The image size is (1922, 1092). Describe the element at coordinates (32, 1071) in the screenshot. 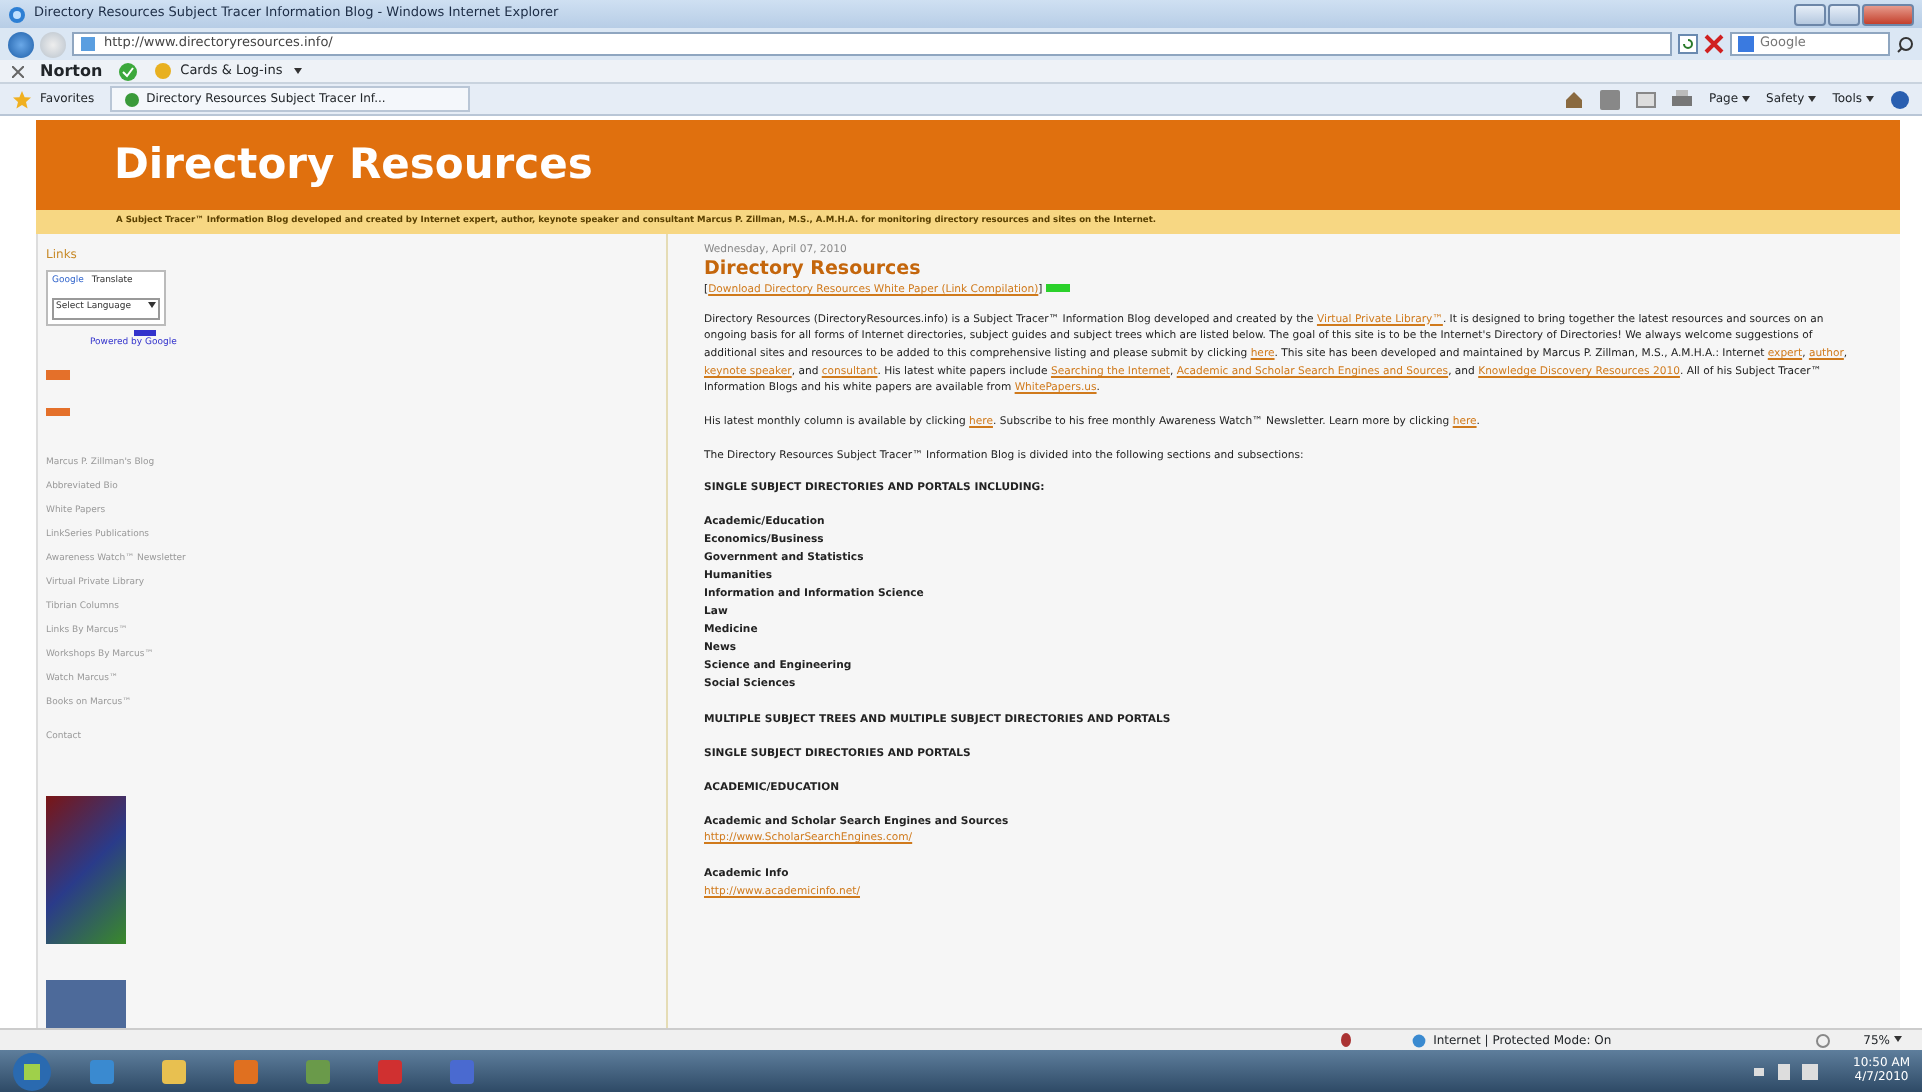

I see `start-button-icon` at that location.